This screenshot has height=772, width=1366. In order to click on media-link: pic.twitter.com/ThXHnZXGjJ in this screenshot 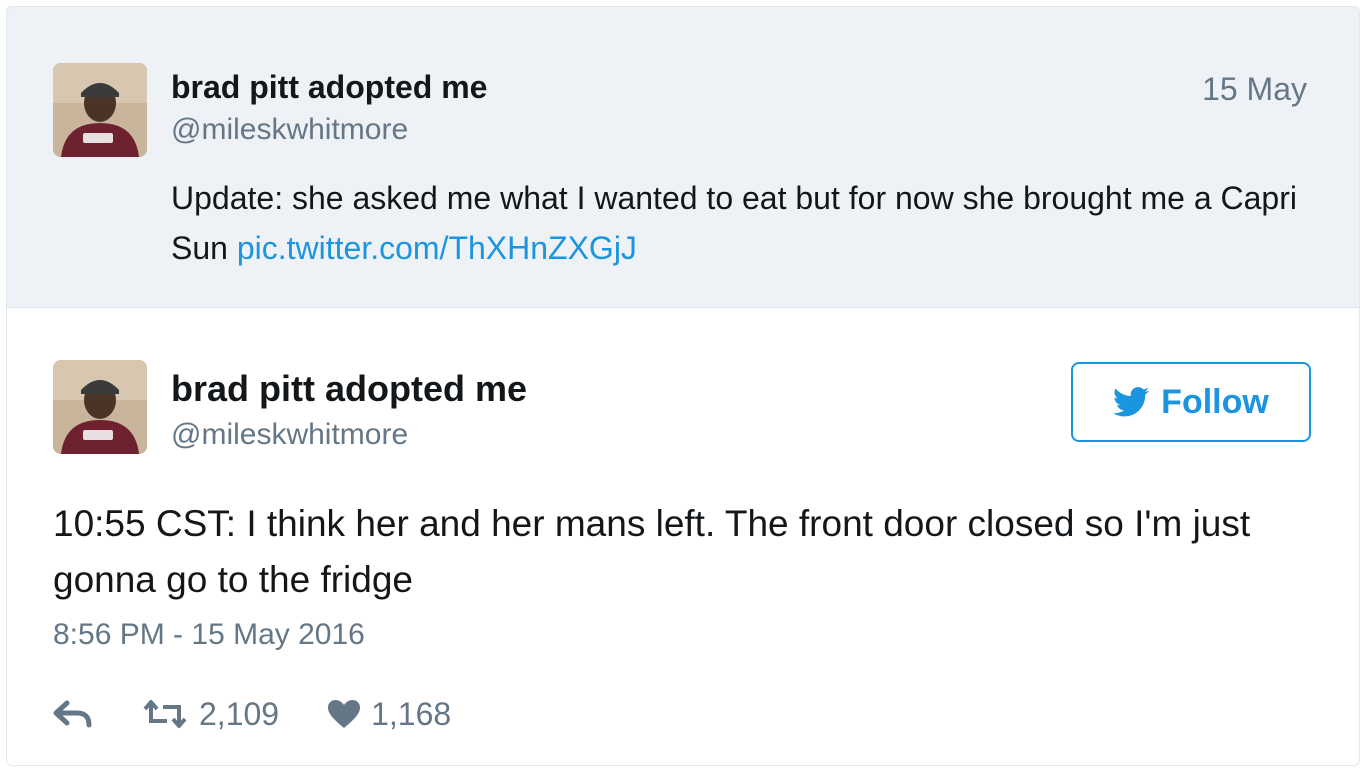, I will do `click(437, 248)`.